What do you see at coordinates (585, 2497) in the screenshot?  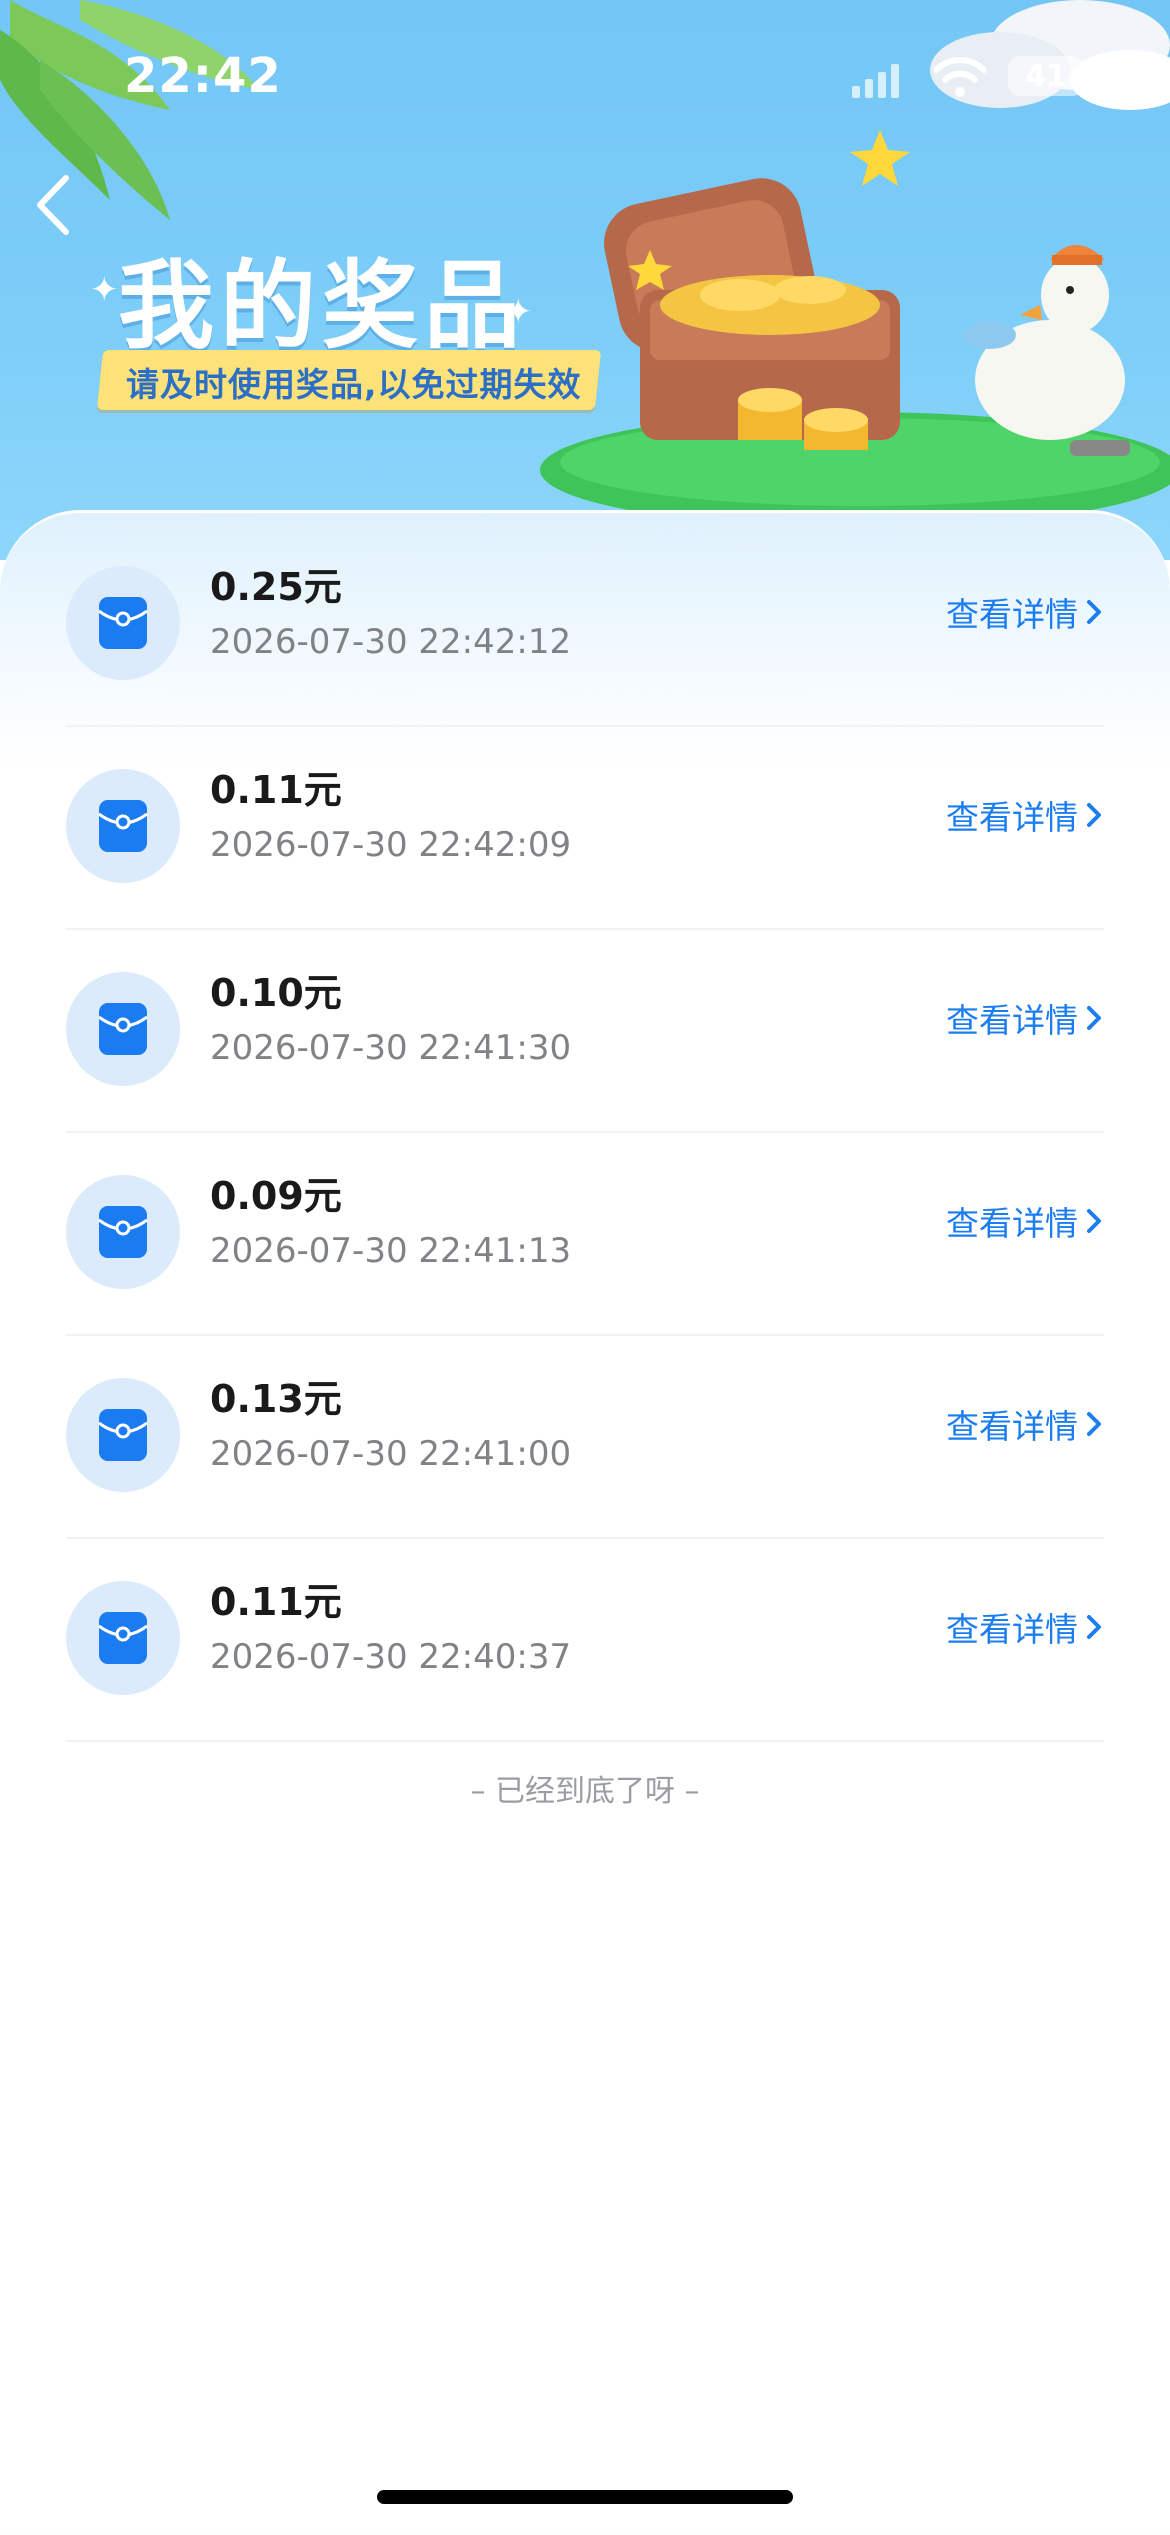 I see `home-indicator` at bounding box center [585, 2497].